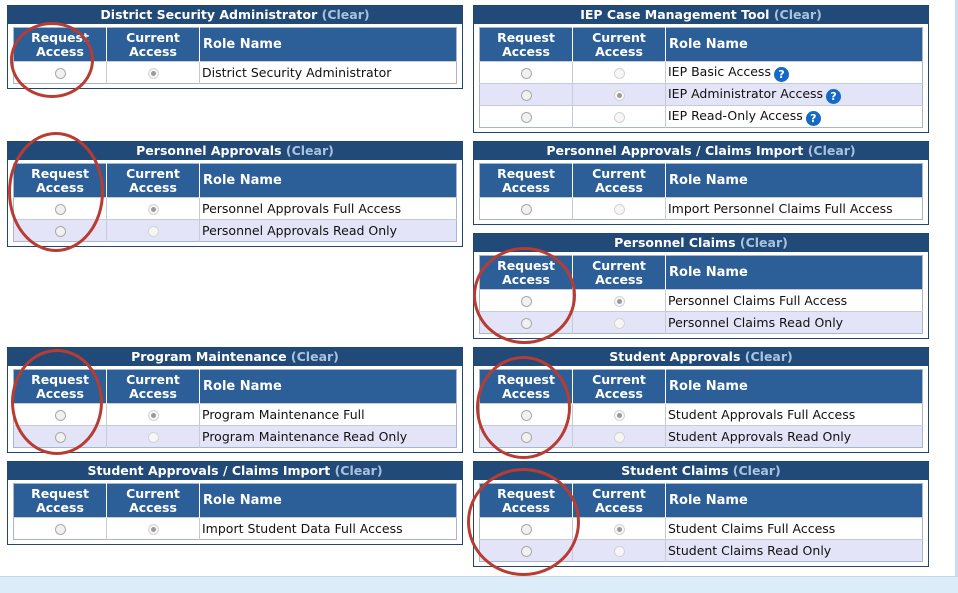  What do you see at coordinates (701, 528) in the screenshot?
I see `table-row: Student Claims Full Access` at bounding box center [701, 528].